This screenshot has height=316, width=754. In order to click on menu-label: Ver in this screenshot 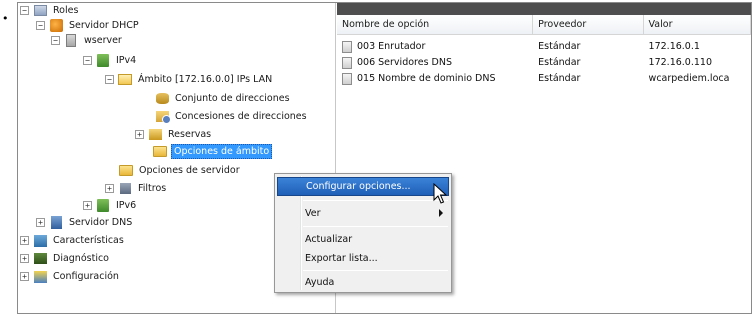, I will do `click(313, 213)`.